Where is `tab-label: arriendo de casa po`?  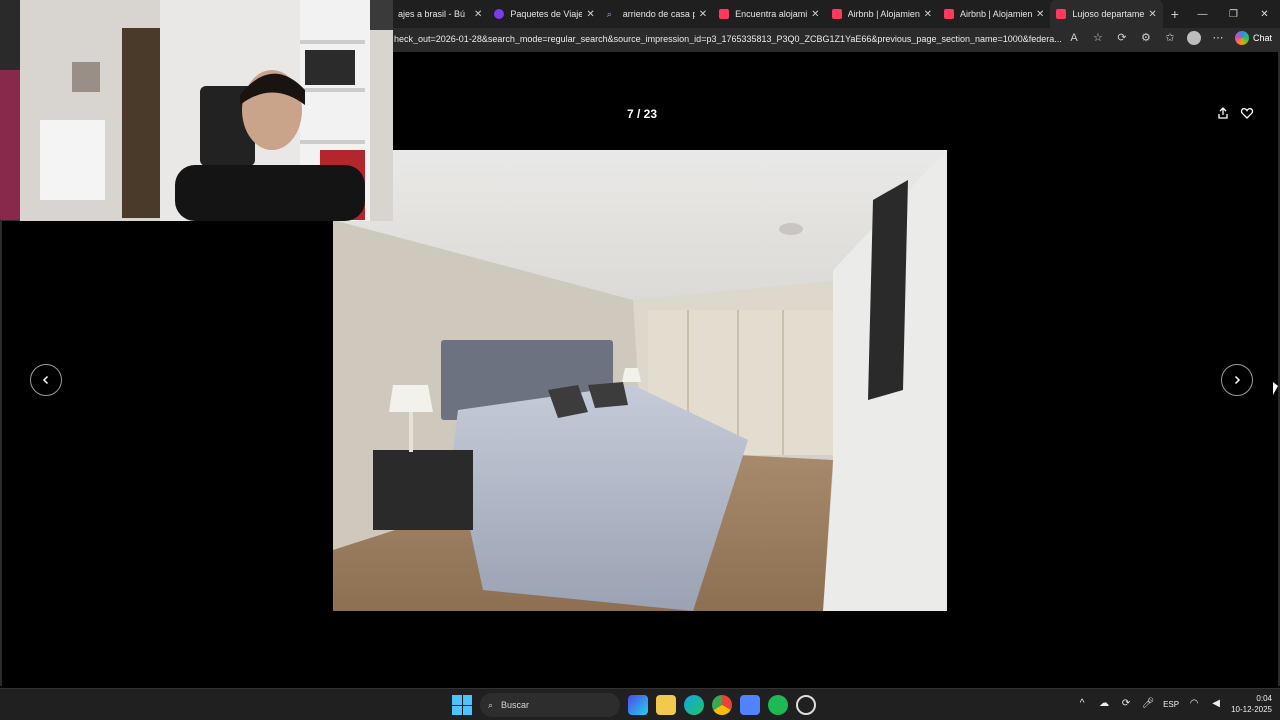 tab-label: arriendo de casa po is located at coordinates (658, 14).